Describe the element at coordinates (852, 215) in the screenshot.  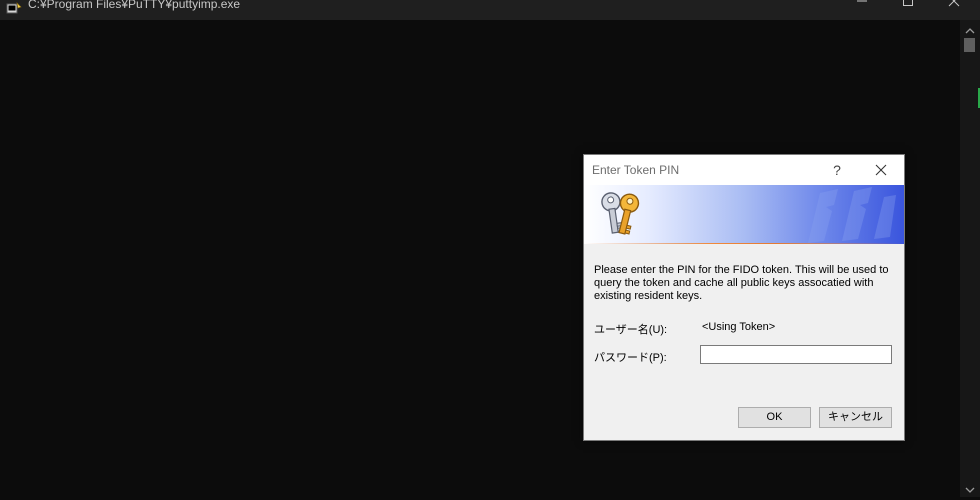
I see `banner-logo-icon` at that location.